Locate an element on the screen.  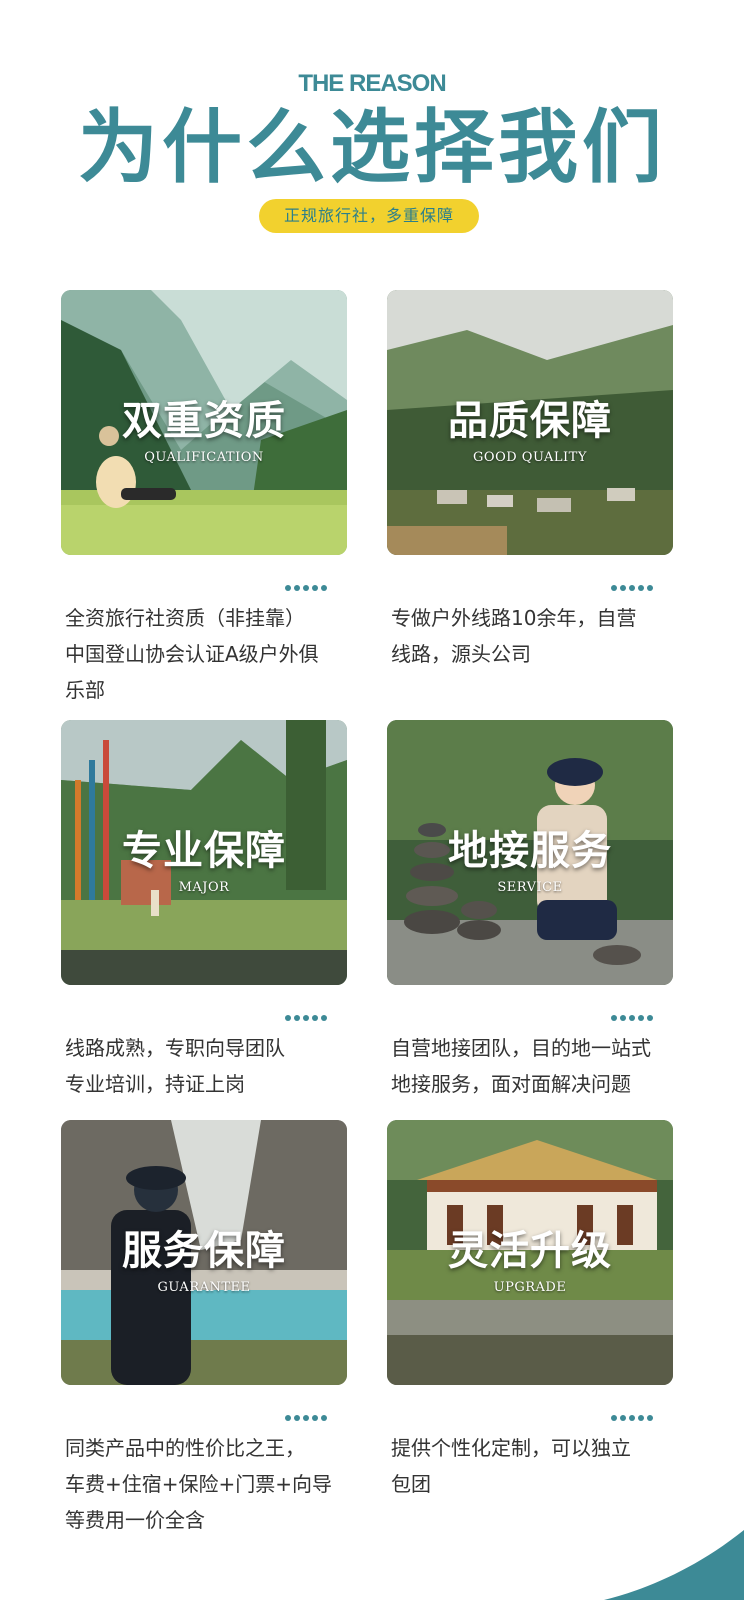
card-subtitle: GUARANTEE is located at coordinates (204, 1287).